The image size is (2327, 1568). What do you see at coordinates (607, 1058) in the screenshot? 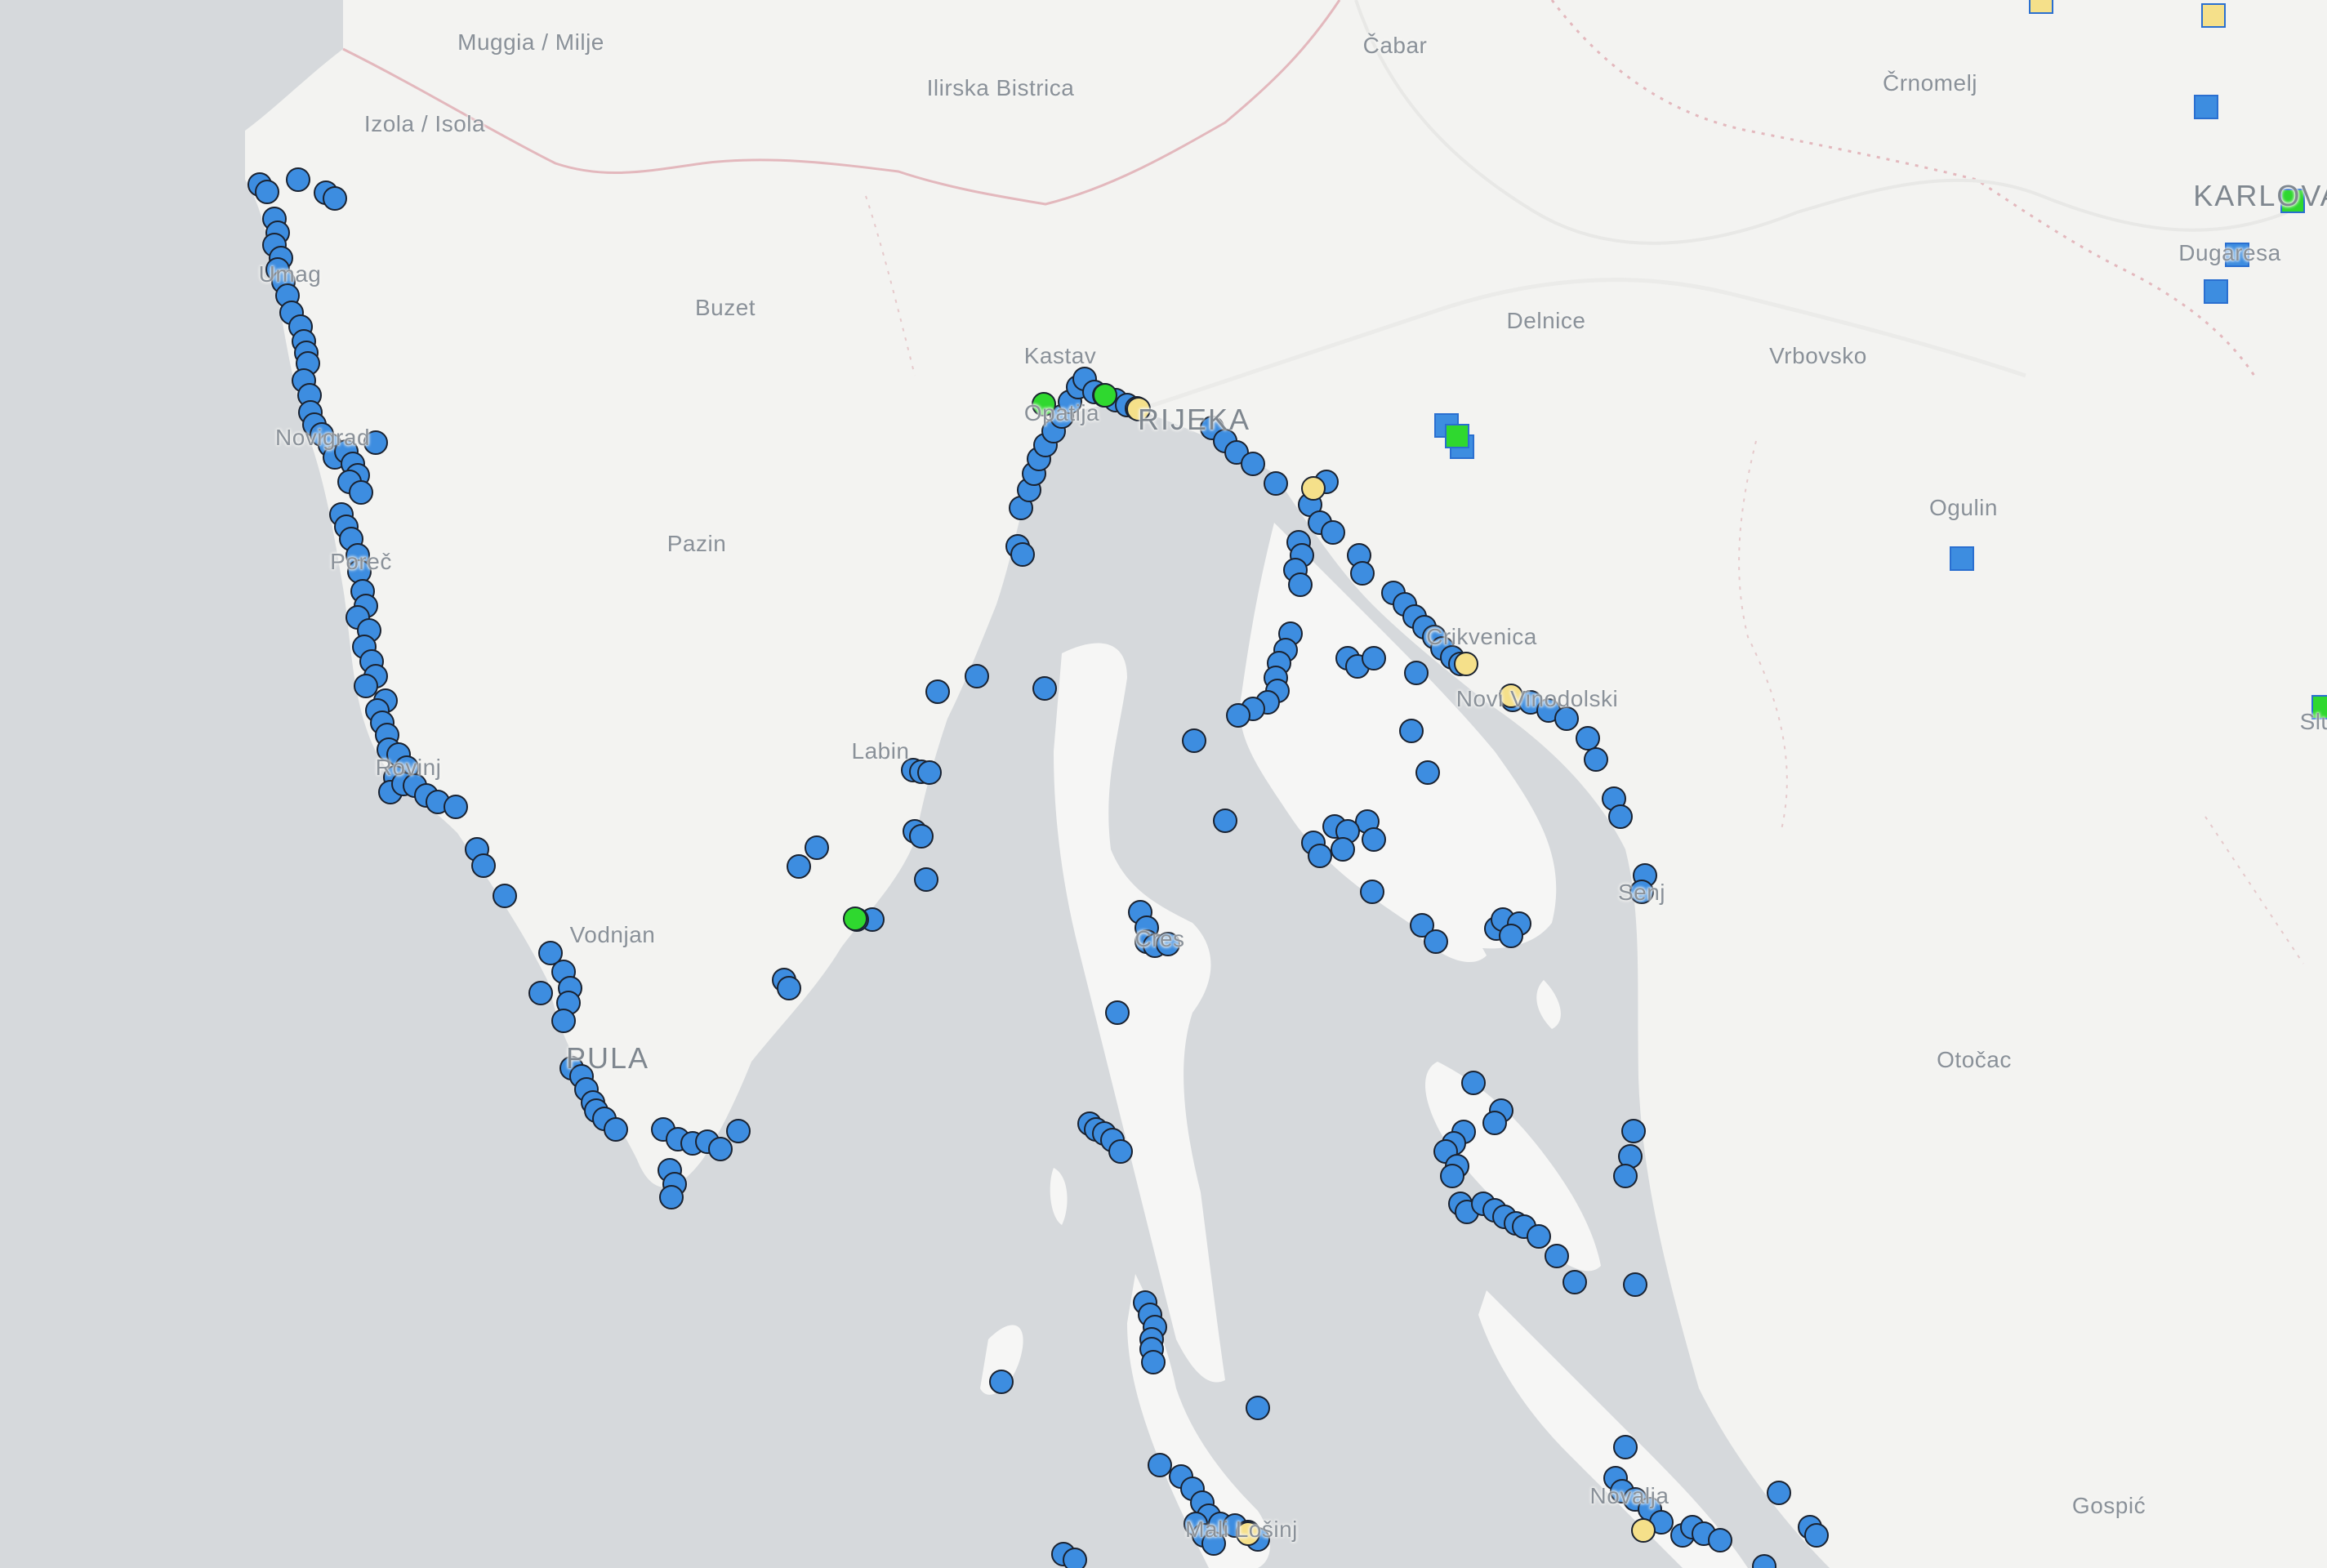
I see `place-label-pula: PULA` at bounding box center [607, 1058].